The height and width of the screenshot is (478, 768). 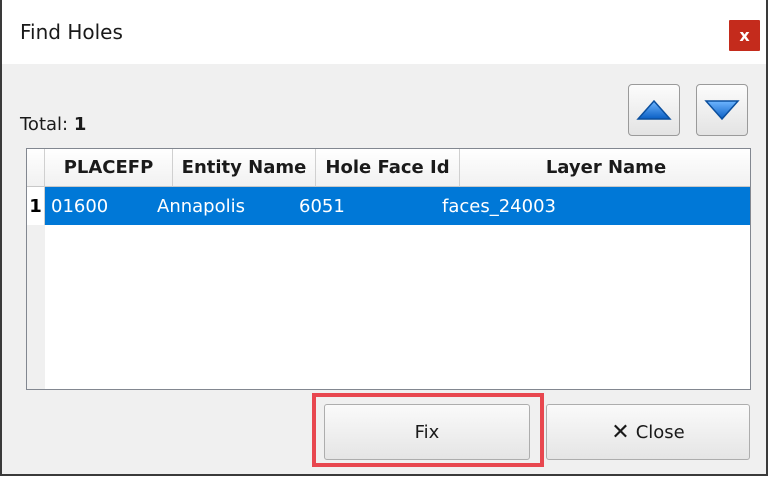 I want to click on move-up-button, so click(x=654, y=110).